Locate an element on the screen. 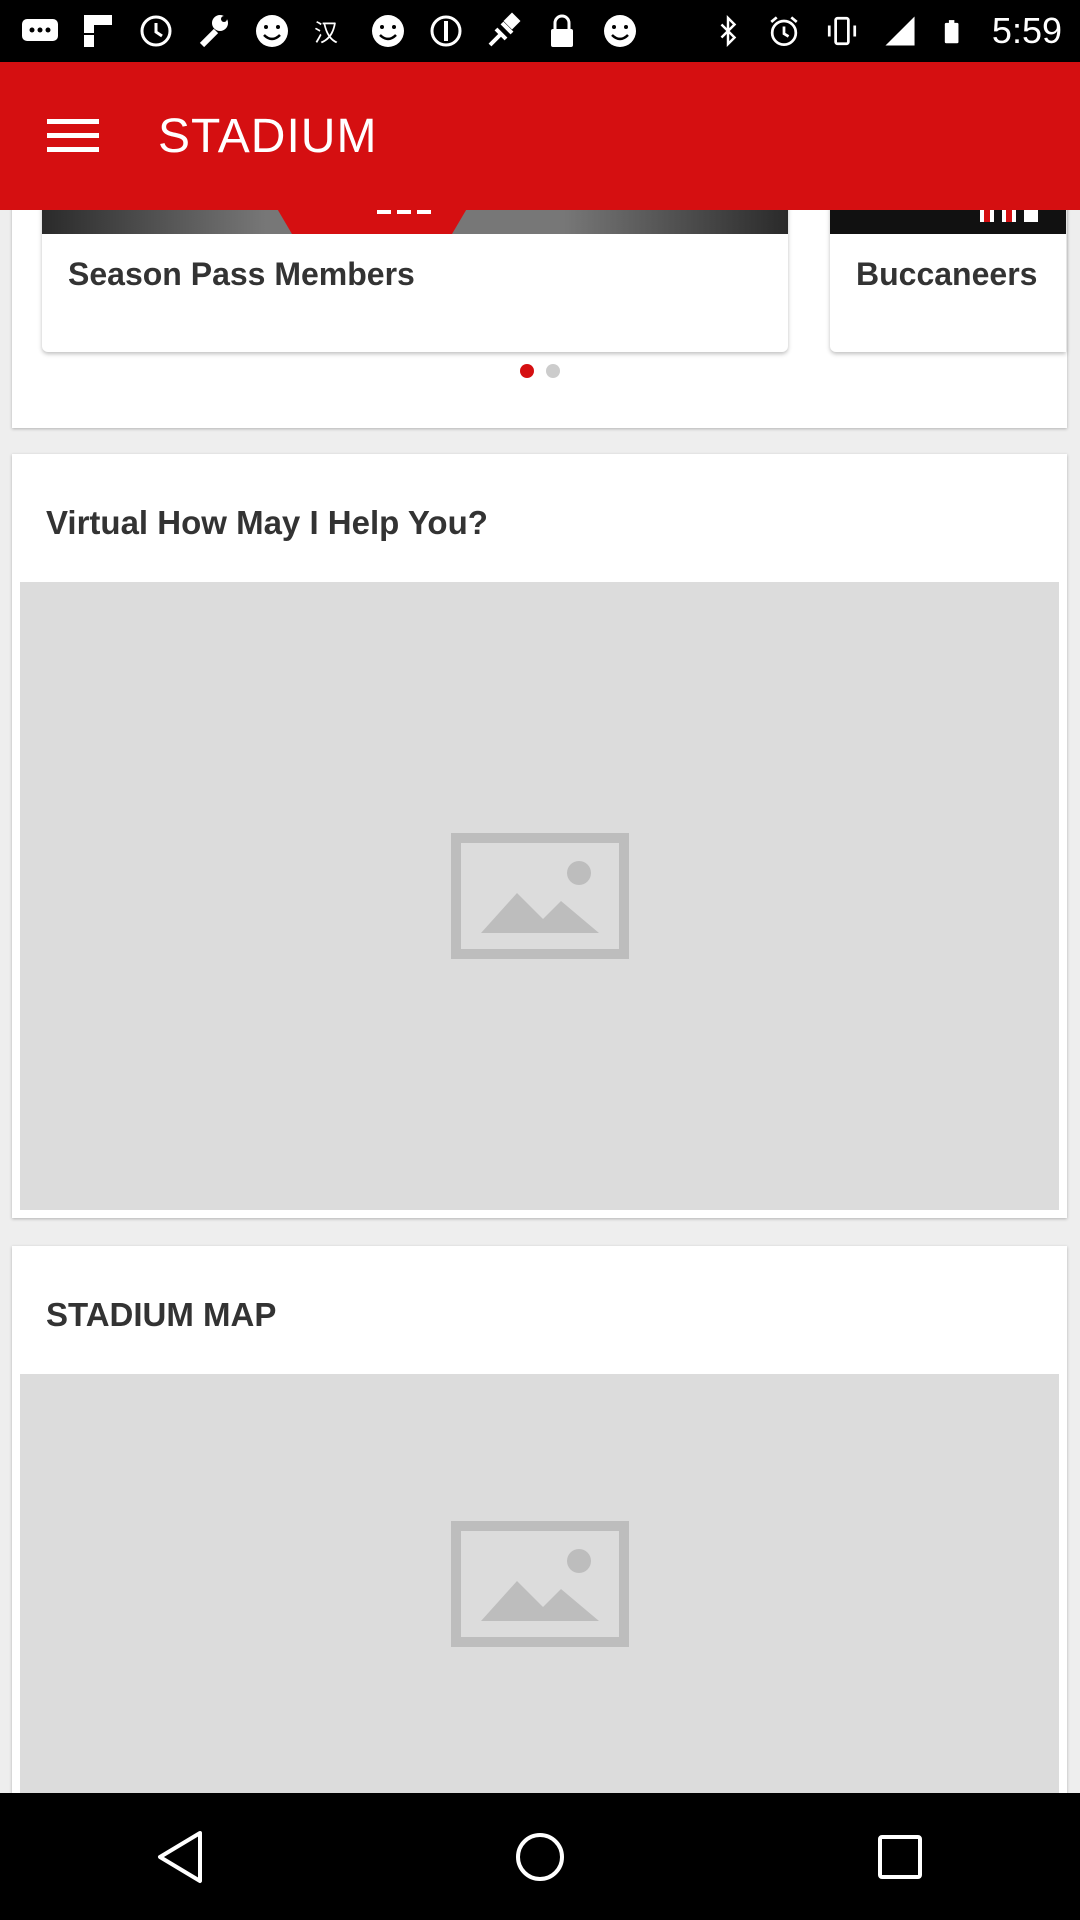 This screenshot has height=1920, width=1080. circle-icon is located at coordinates (446, 31).